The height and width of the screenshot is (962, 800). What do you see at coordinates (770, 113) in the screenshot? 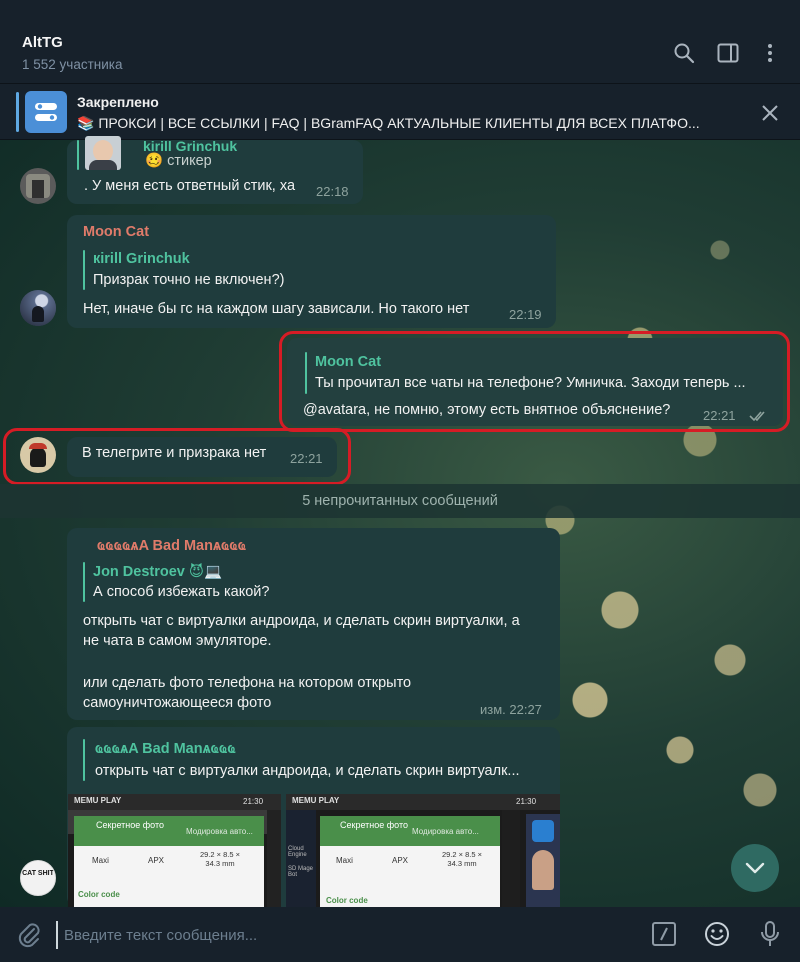
I see `close-icon` at bounding box center [770, 113].